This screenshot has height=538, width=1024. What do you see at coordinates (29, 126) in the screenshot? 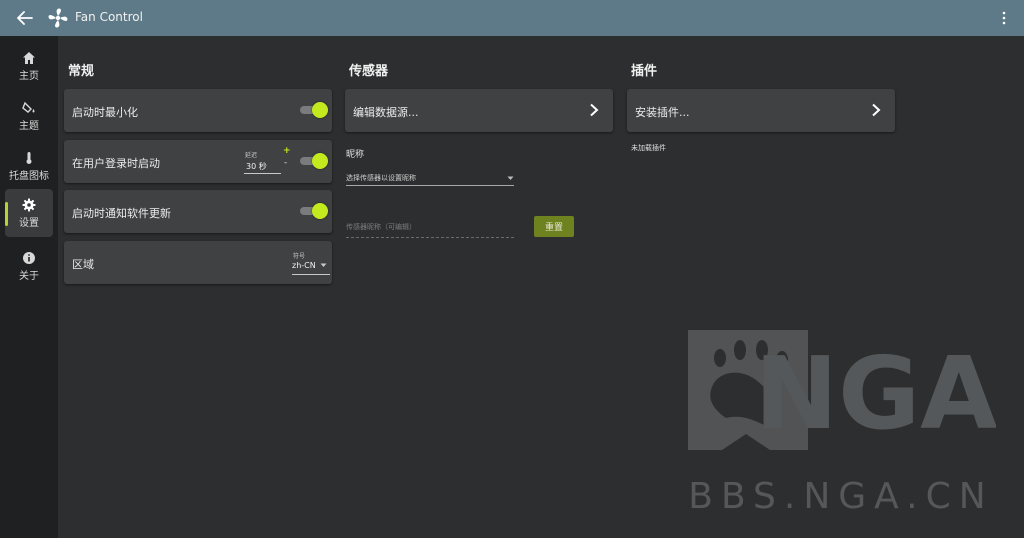
I see `sidebar-item-label: 主题` at bounding box center [29, 126].